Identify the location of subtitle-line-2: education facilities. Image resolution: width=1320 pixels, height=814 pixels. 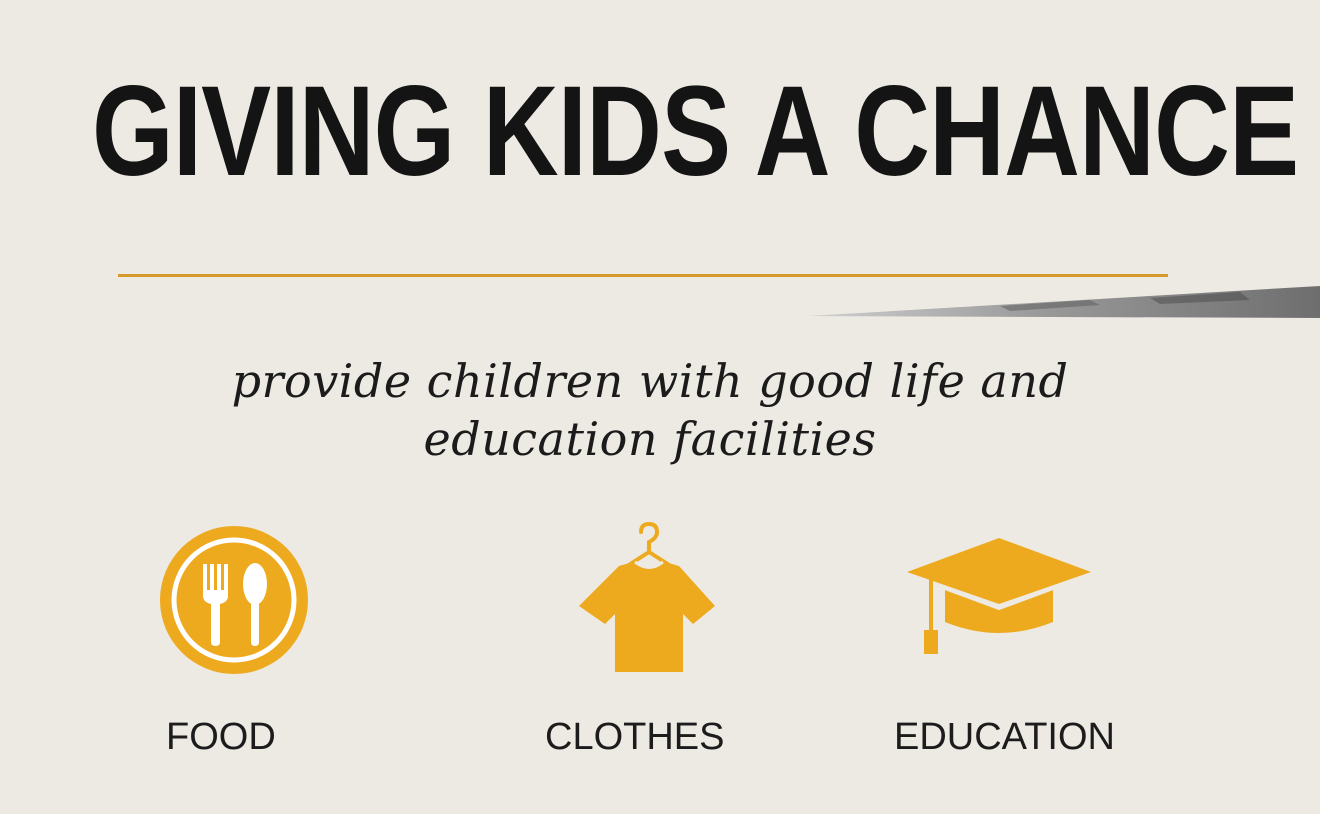
(650, 439).